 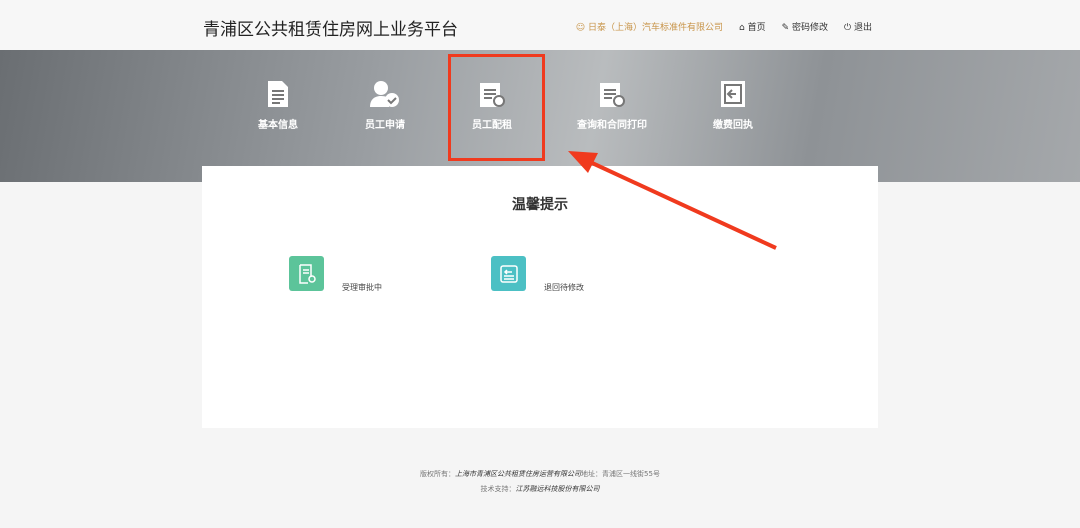 I want to click on address: 青浦区一线街55号, so click(x=631, y=474).